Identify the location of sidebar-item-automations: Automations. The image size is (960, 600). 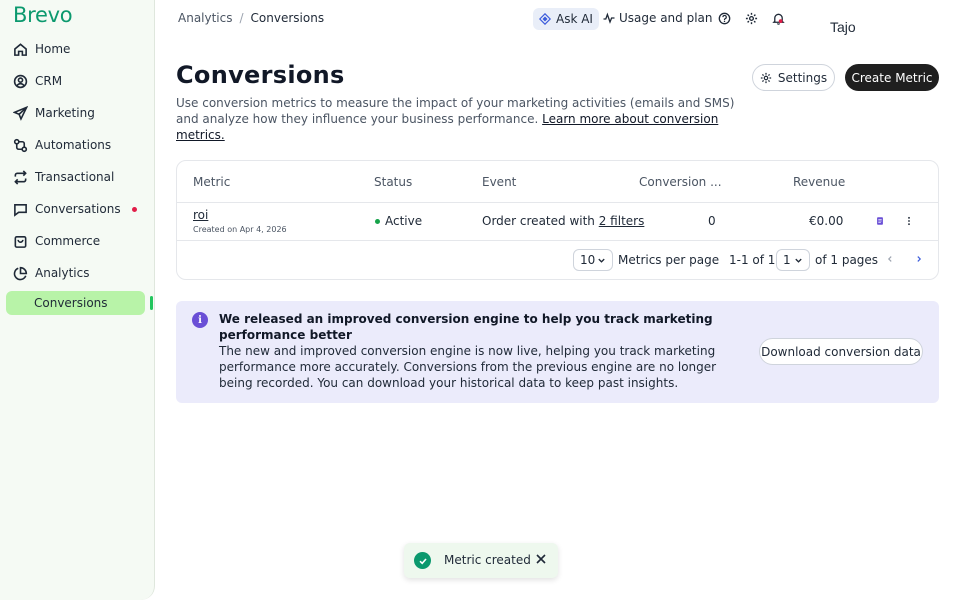
(77, 145).